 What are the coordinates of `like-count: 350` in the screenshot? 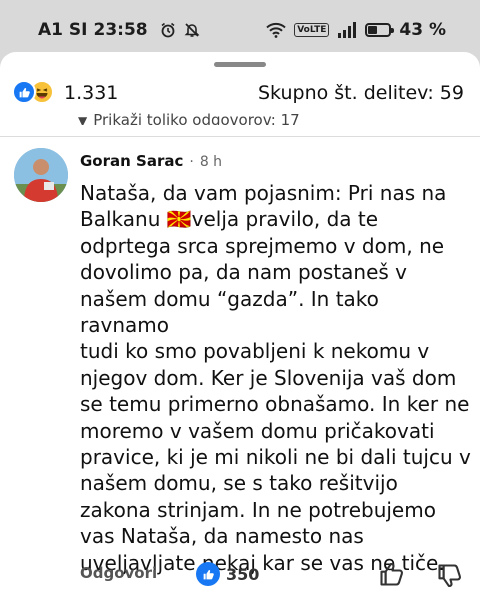 It's located at (243, 574).